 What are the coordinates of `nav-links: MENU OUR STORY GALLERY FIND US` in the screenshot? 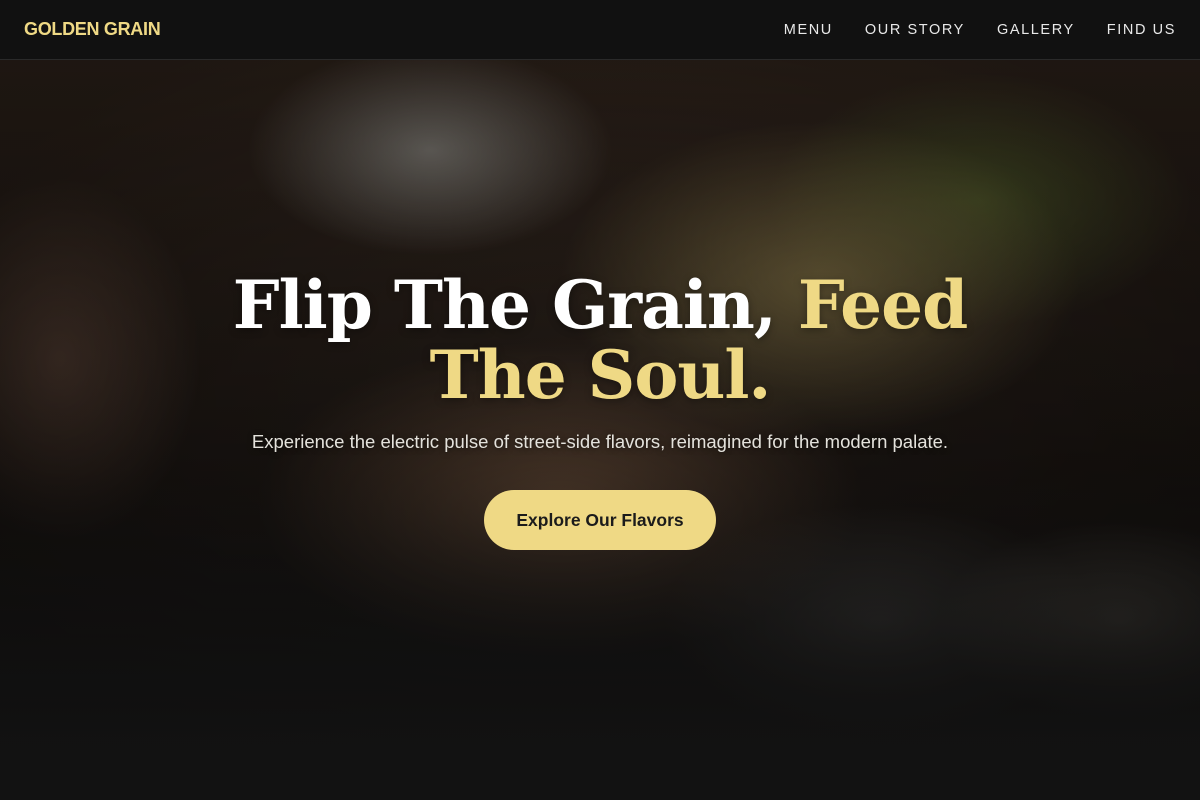 It's located at (980, 30).